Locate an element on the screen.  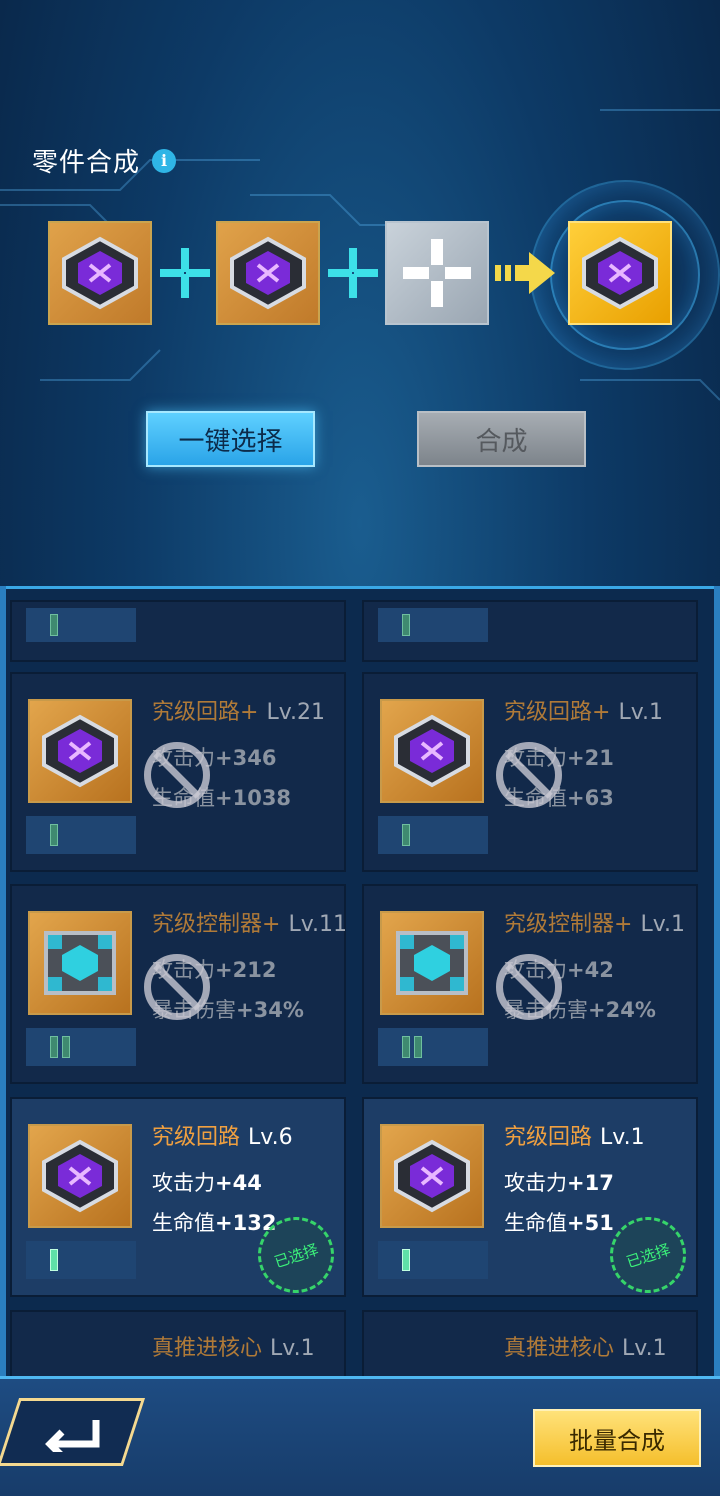
item-name: 究级回路 Lv.6 is located at coordinates (222, 1137).